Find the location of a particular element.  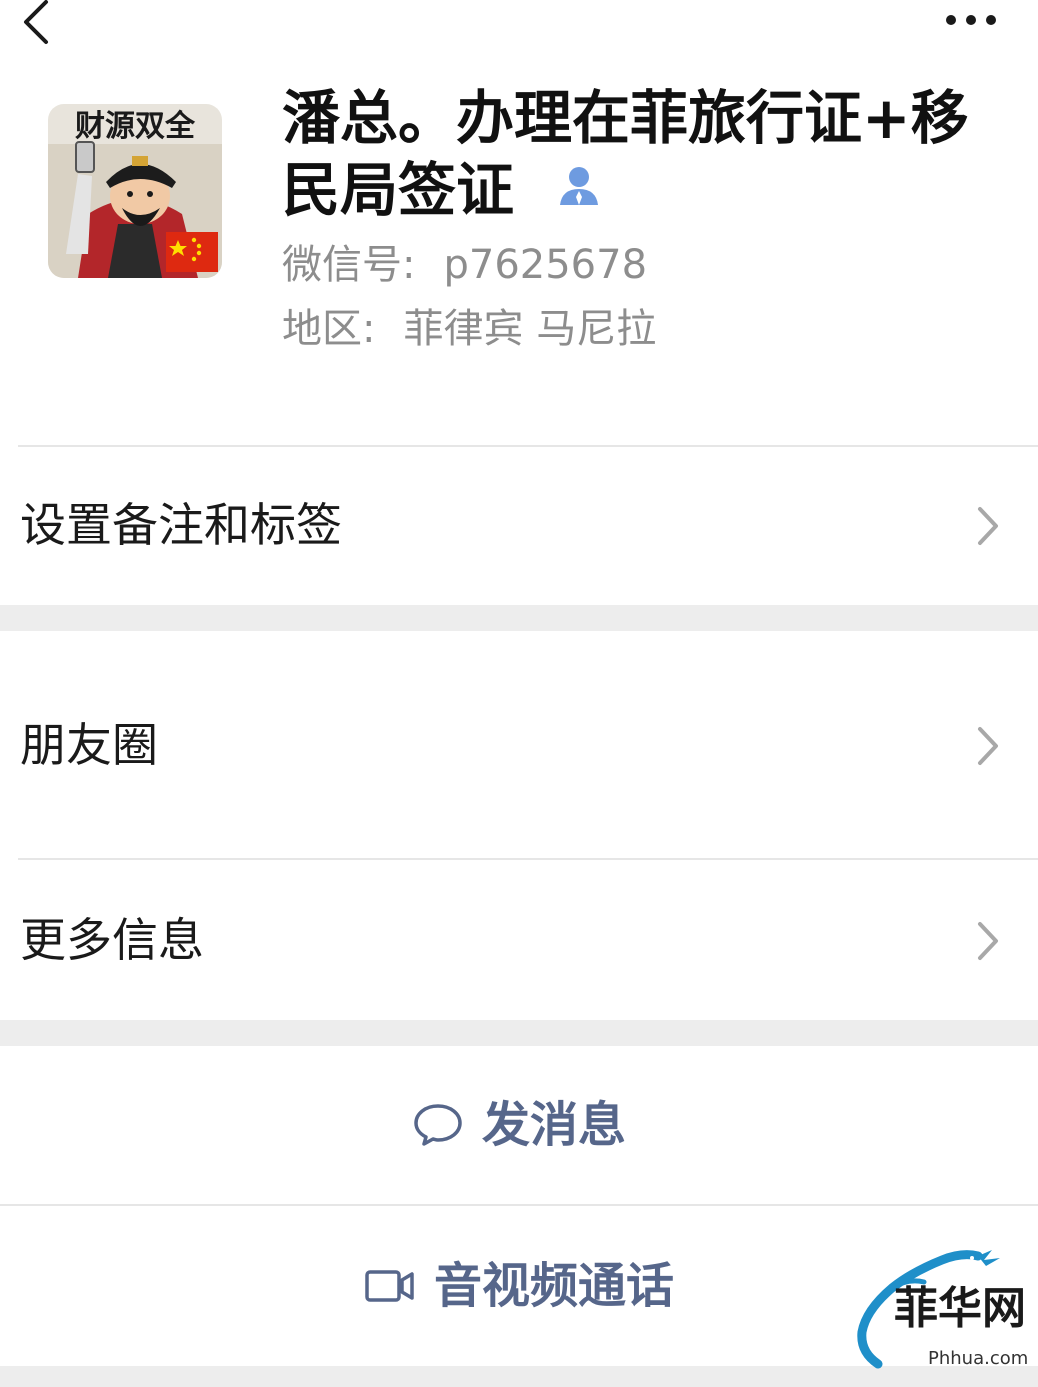

svg-text: 财源双全 is located at coordinates (135, 126).